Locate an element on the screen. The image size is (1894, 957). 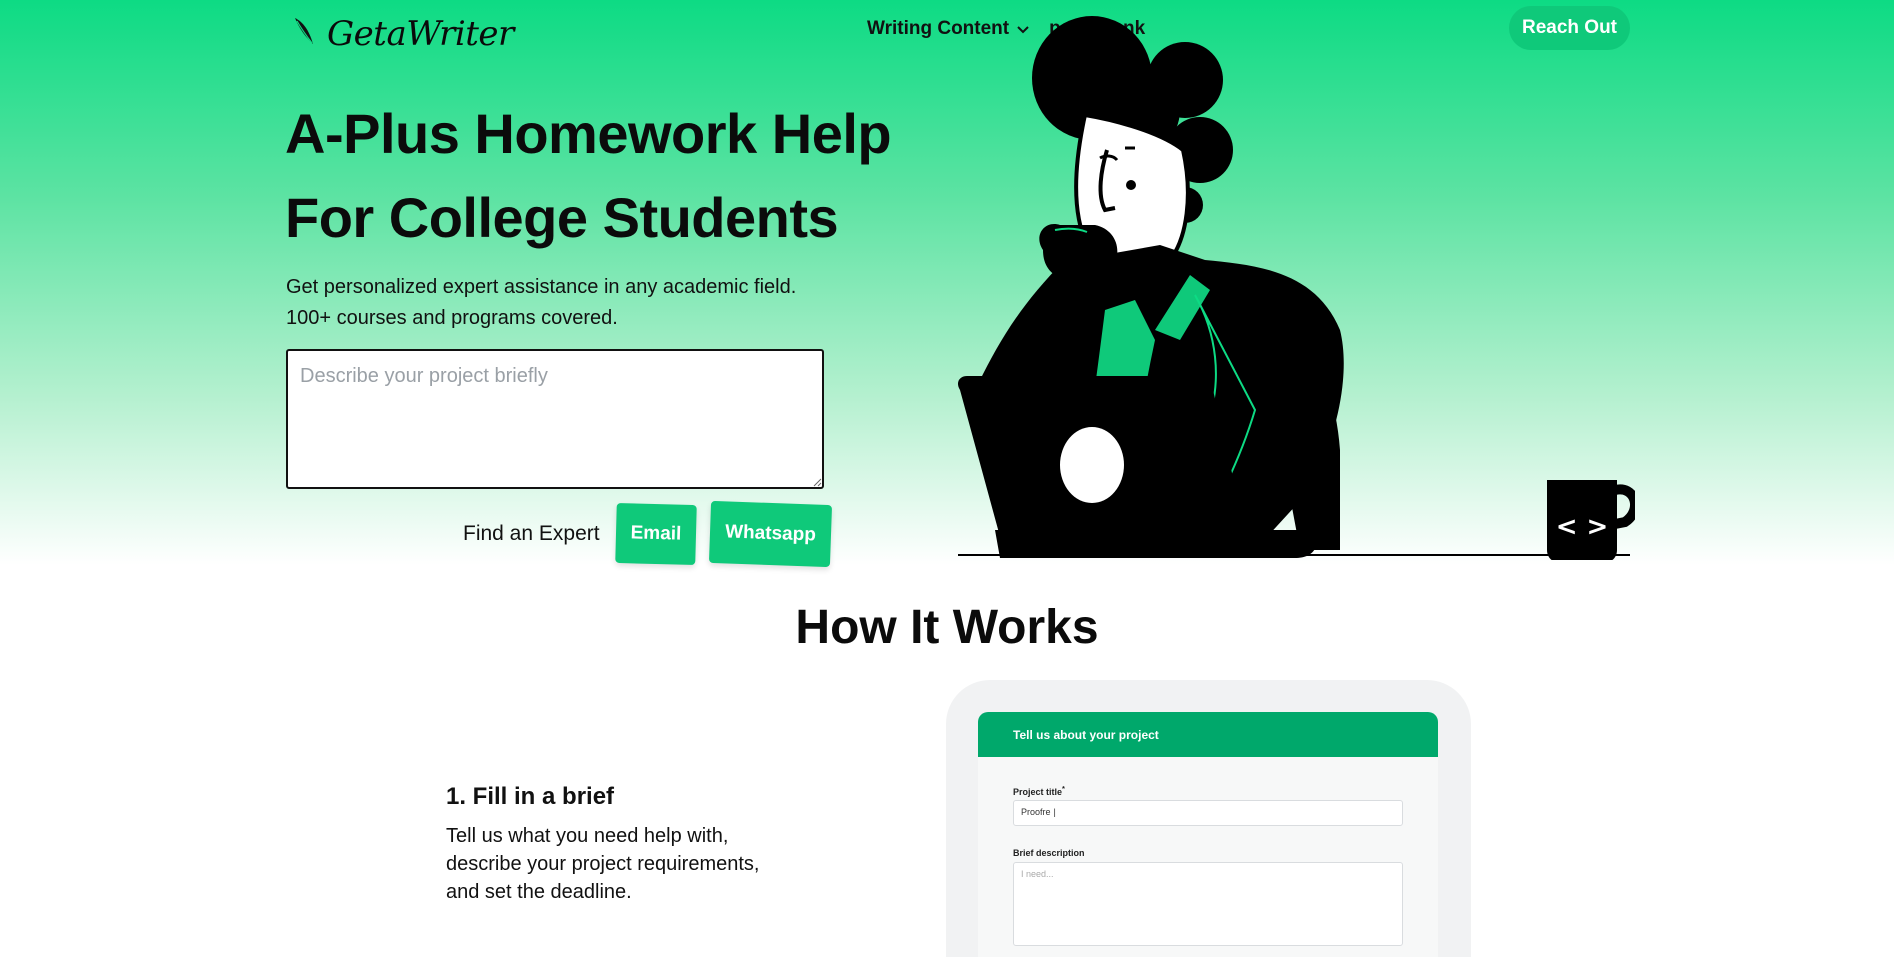
project-title-label: Project title* is located at coordinates (1039, 790).